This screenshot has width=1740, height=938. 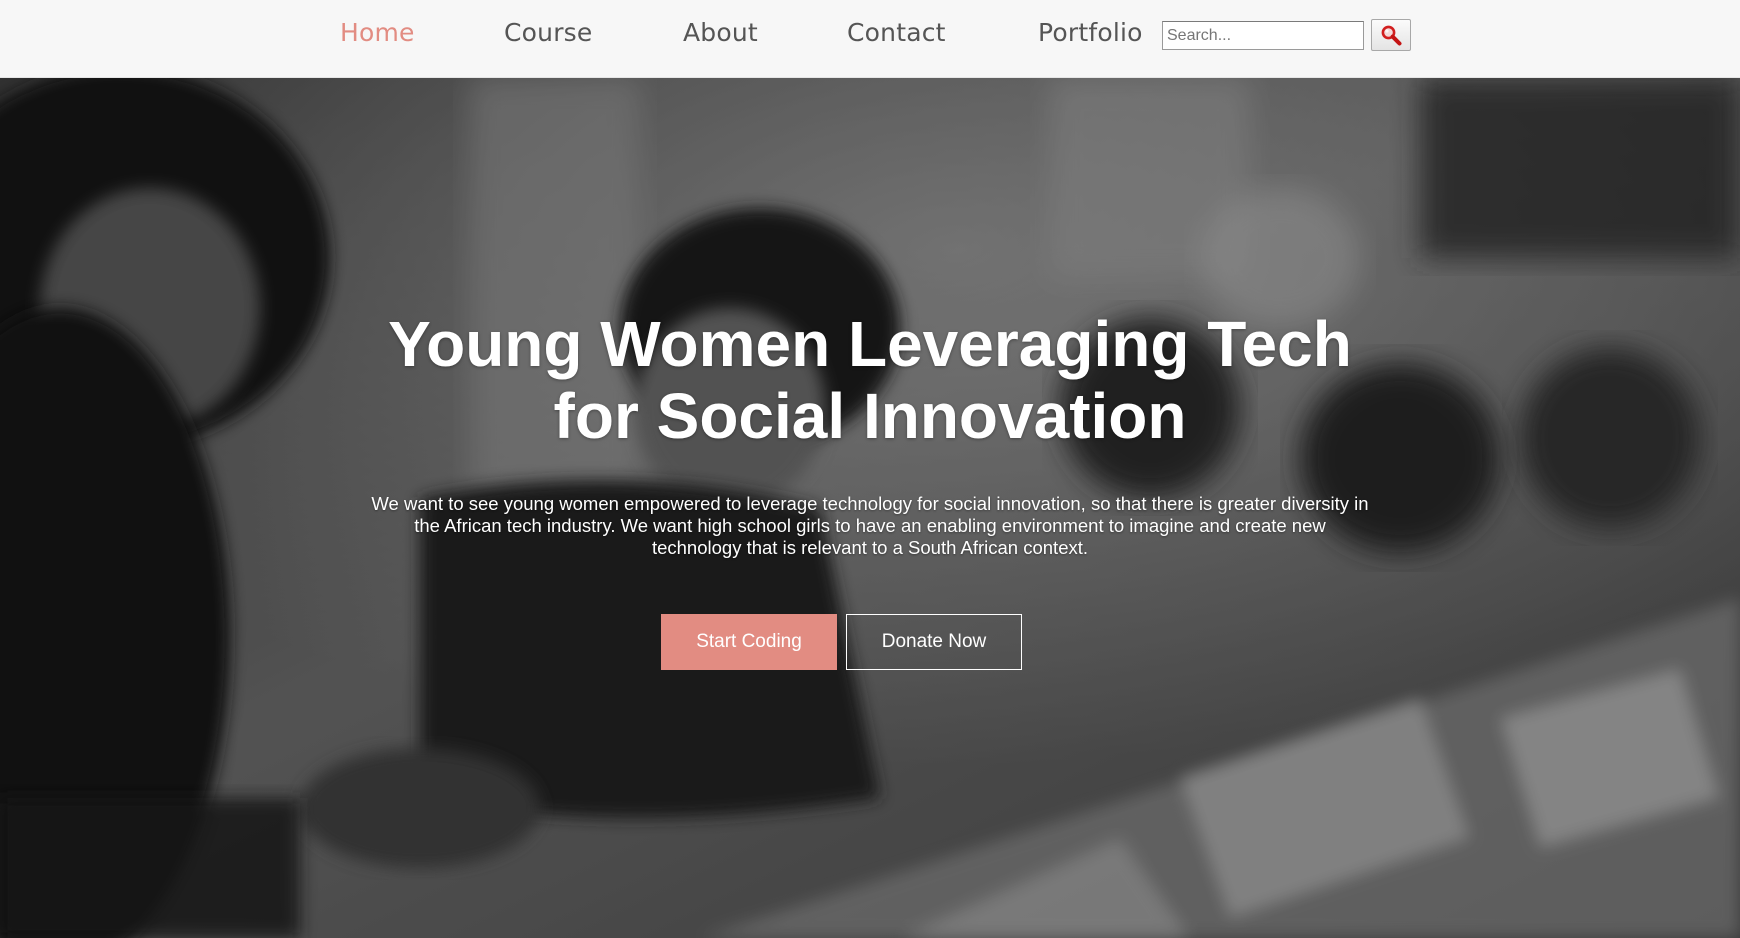 What do you see at coordinates (896, 33) in the screenshot?
I see `nav-link-contact: Contact` at bounding box center [896, 33].